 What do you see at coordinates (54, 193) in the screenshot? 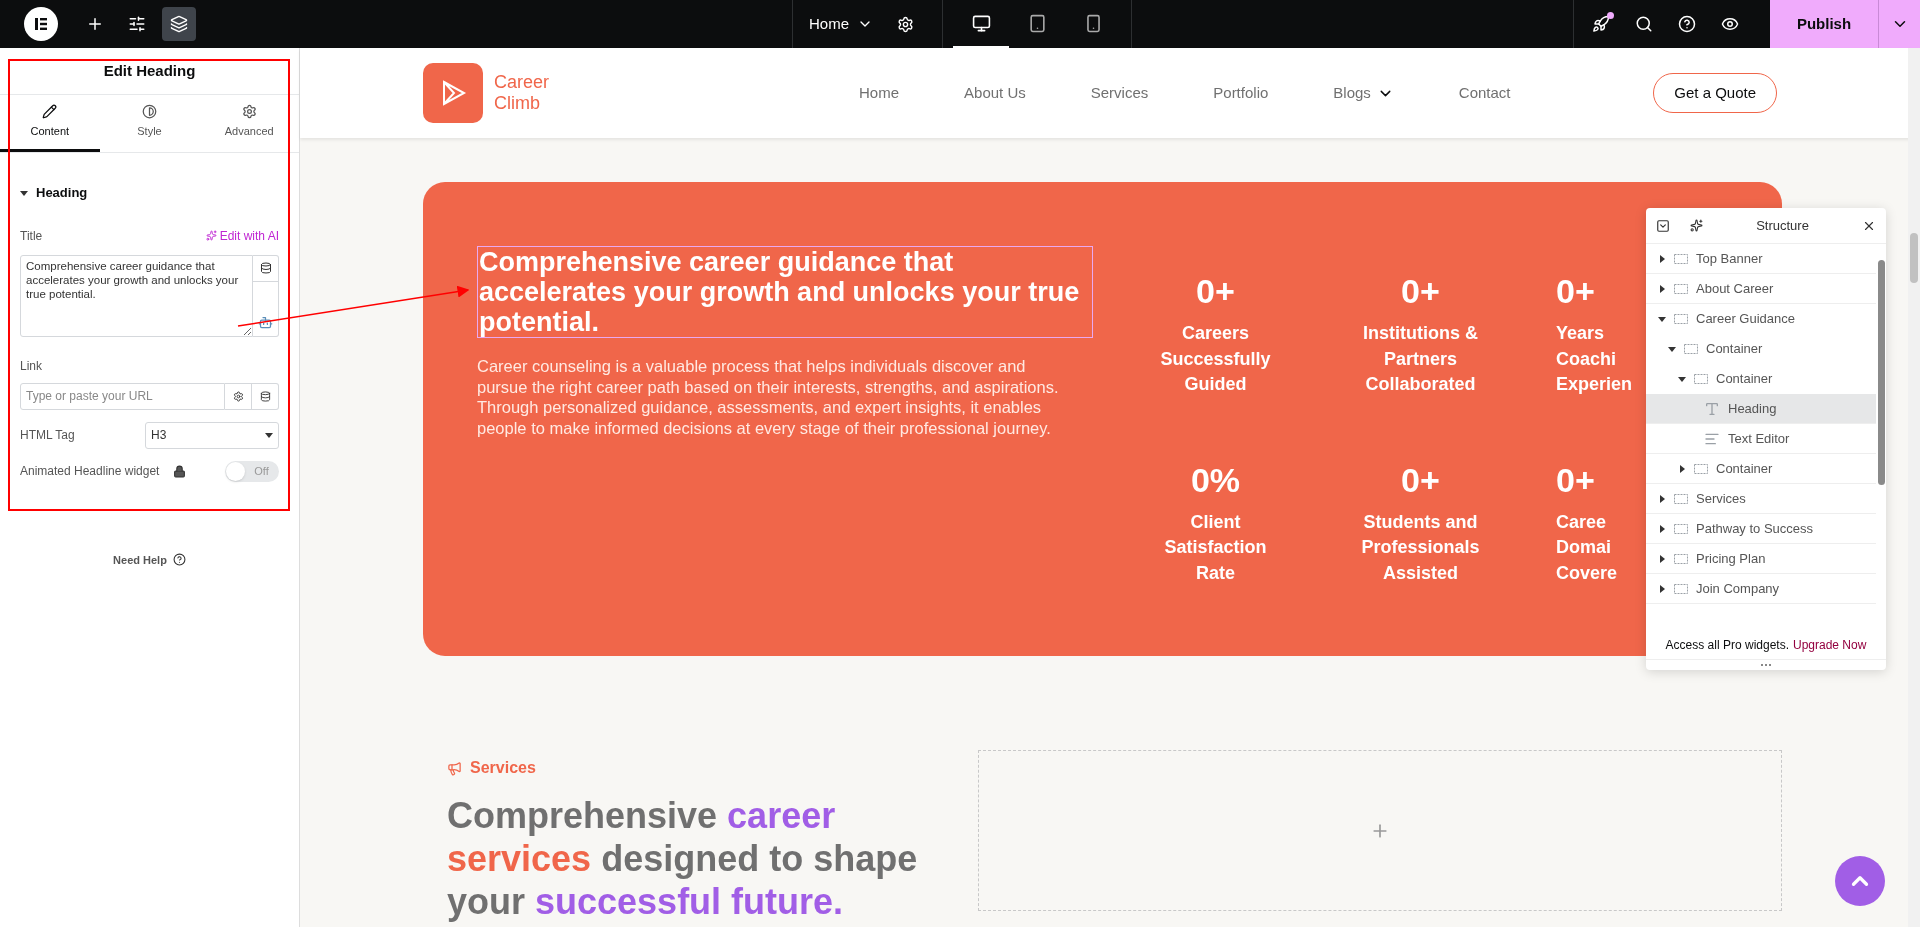
I see `section-toggle: Heading` at bounding box center [54, 193].